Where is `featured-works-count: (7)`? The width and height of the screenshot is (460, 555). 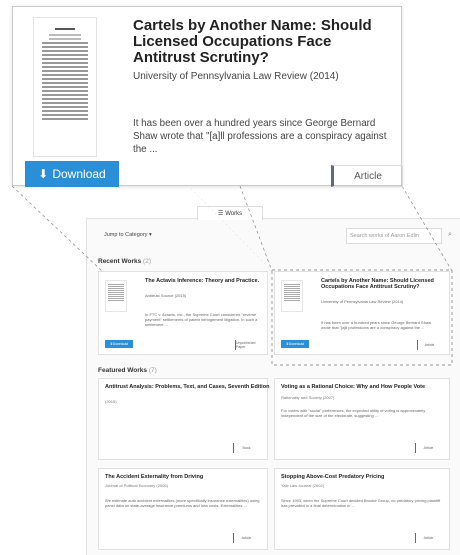 featured-works-count: (7) is located at coordinates (152, 370).